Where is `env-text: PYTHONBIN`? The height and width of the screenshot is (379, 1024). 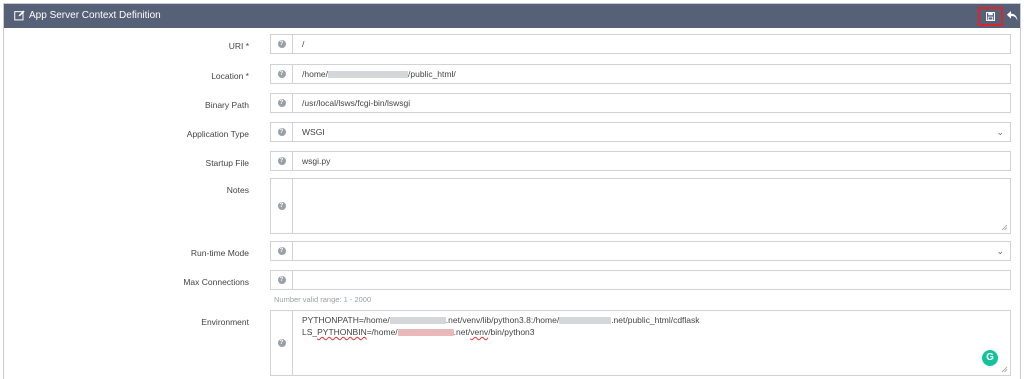 env-text: PYTHONBIN is located at coordinates (342, 332).